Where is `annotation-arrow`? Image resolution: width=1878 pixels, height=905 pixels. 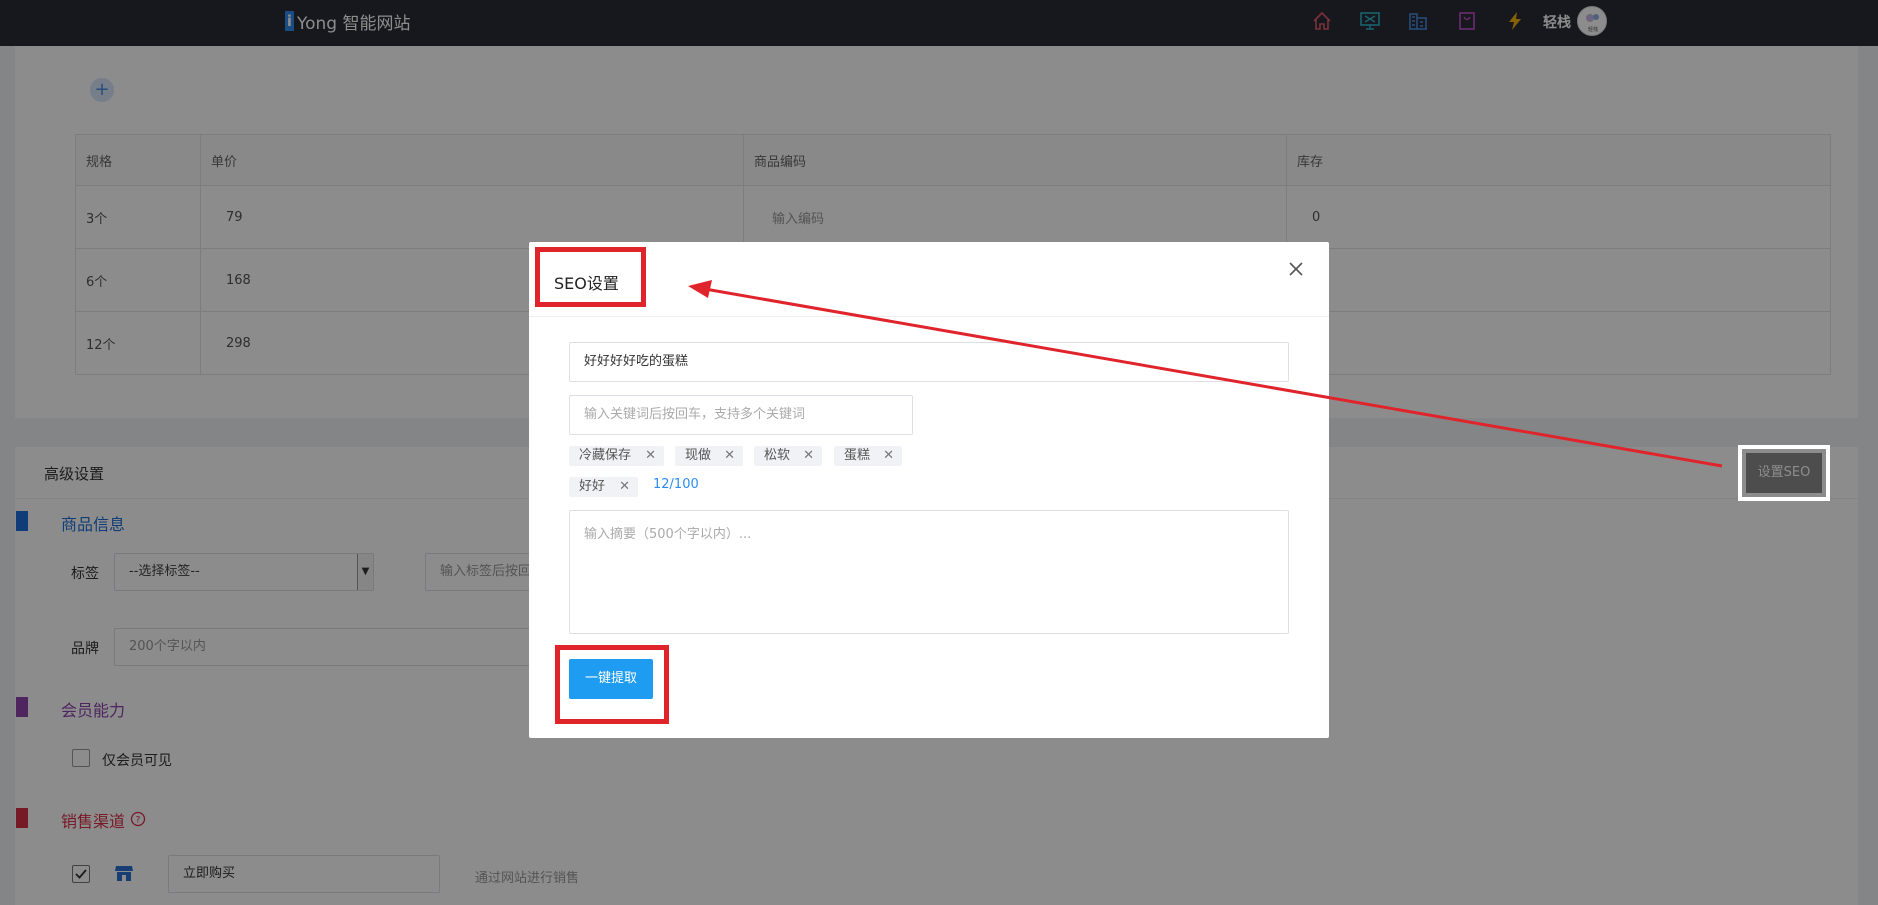 annotation-arrow is located at coordinates (1205, 374).